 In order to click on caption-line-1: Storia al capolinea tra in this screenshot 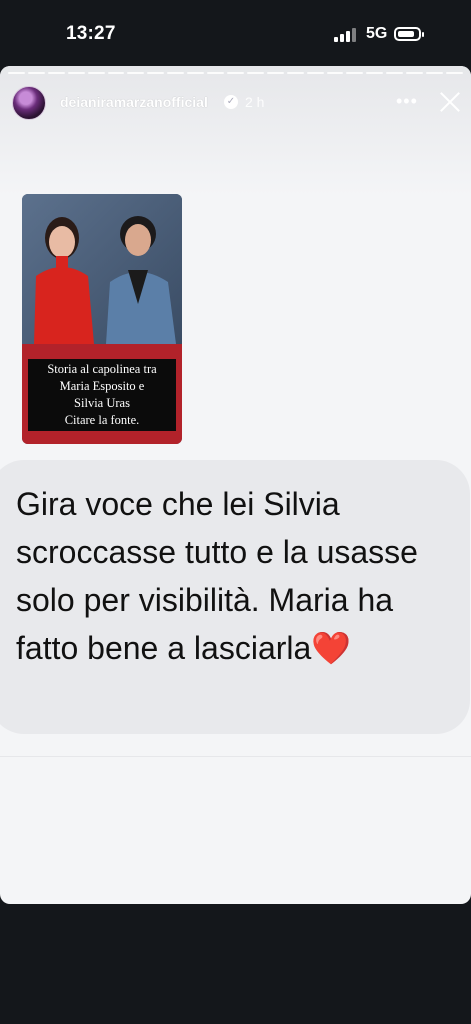, I will do `click(102, 369)`.